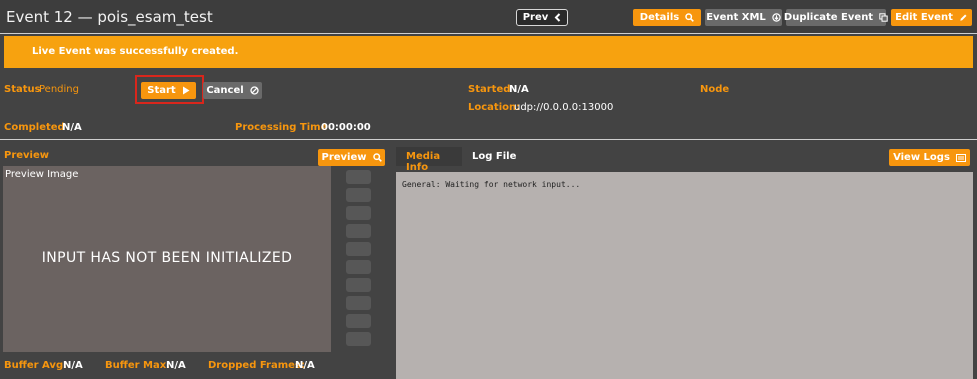 This screenshot has height=379, width=977. I want to click on start-label: Start, so click(161, 90).